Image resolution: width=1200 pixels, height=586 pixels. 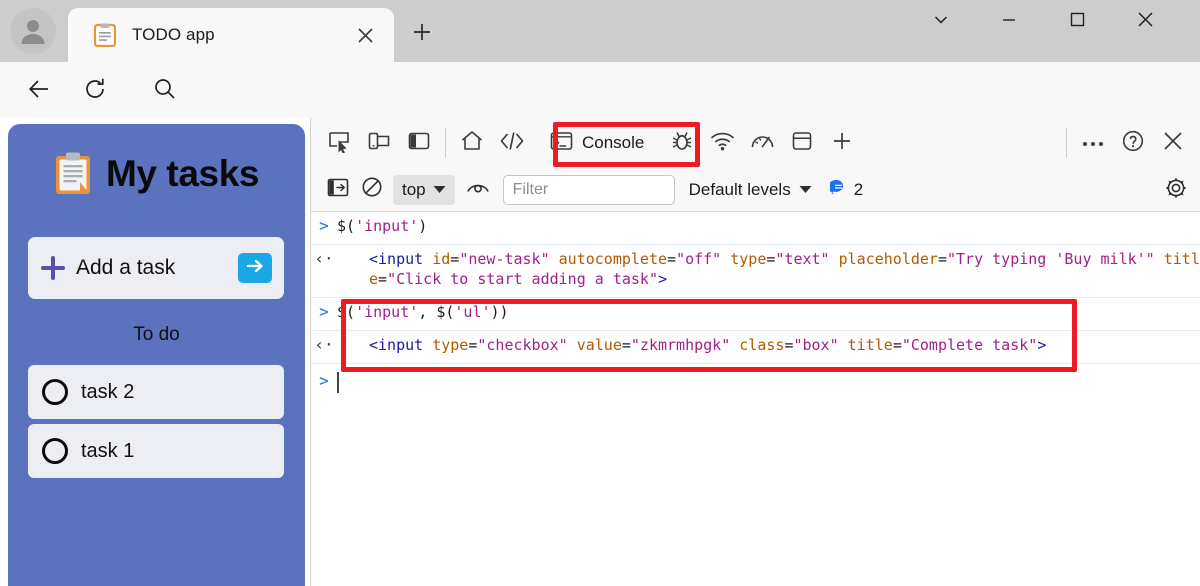 What do you see at coordinates (755, 314) in the screenshot?
I see `console-entry-input: > $('input', $('ul'))` at bounding box center [755, 314].